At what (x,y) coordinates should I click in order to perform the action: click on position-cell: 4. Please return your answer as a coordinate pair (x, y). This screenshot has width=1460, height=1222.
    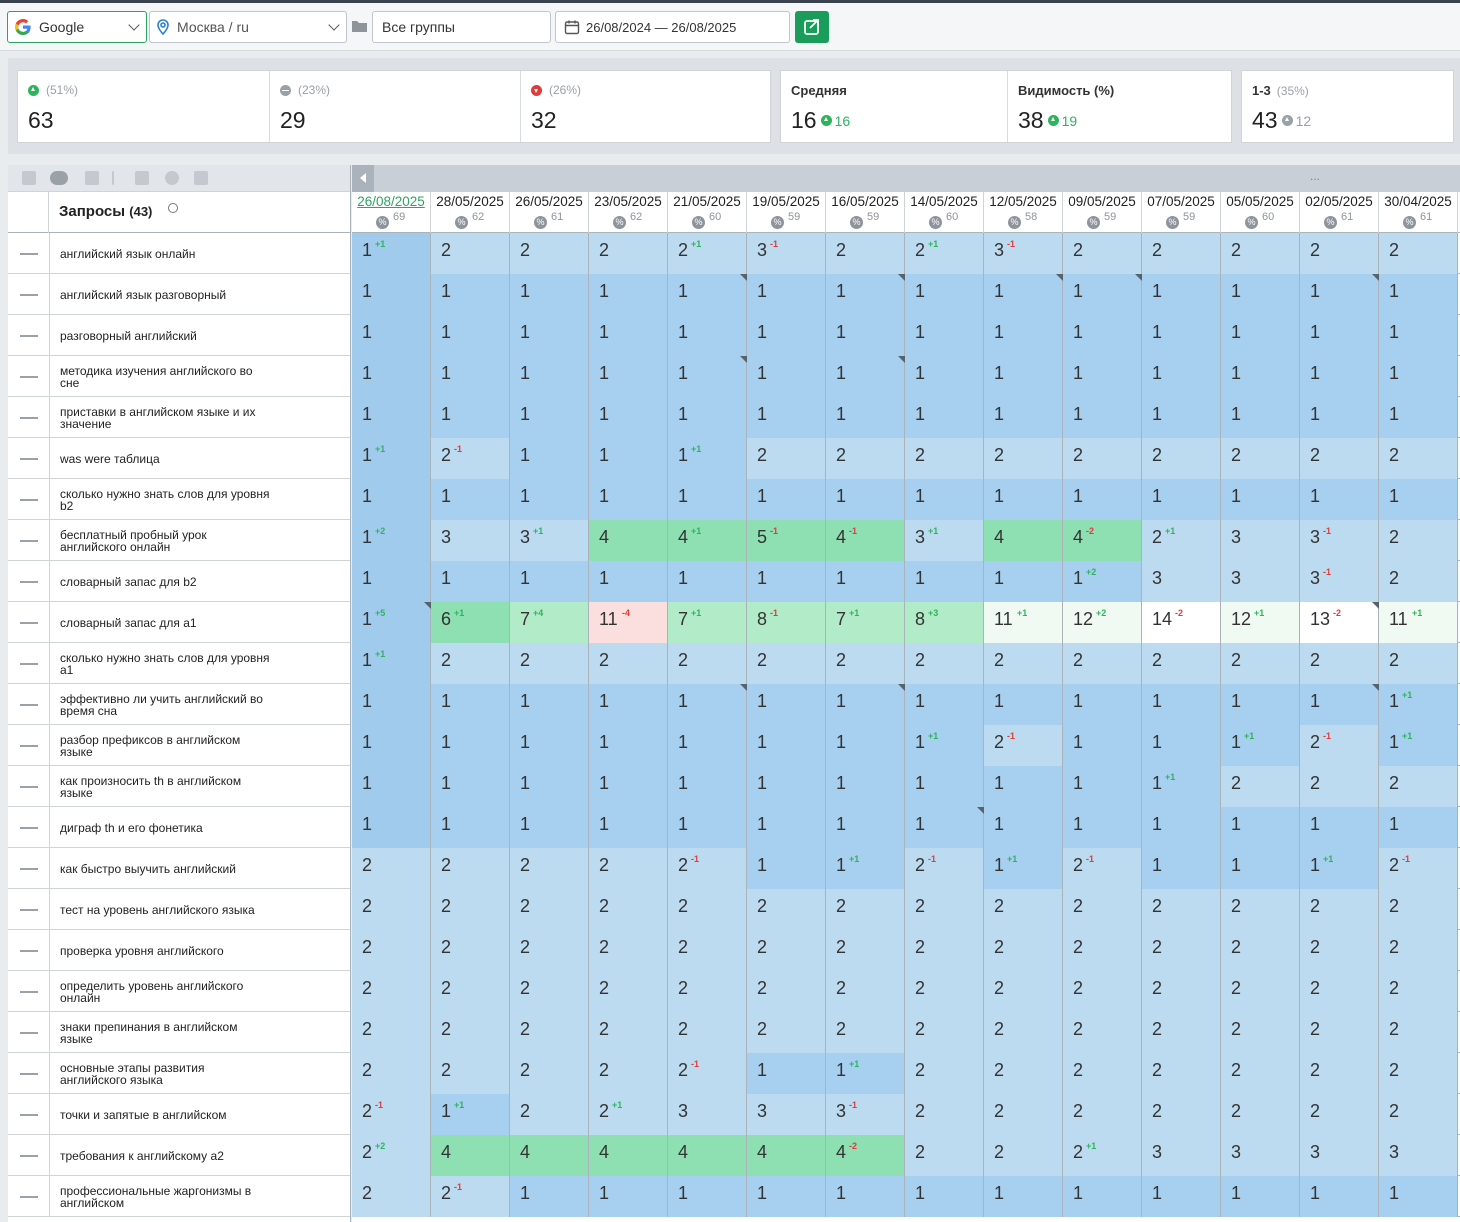
    Looking at the image, I should click on (628, 1155).